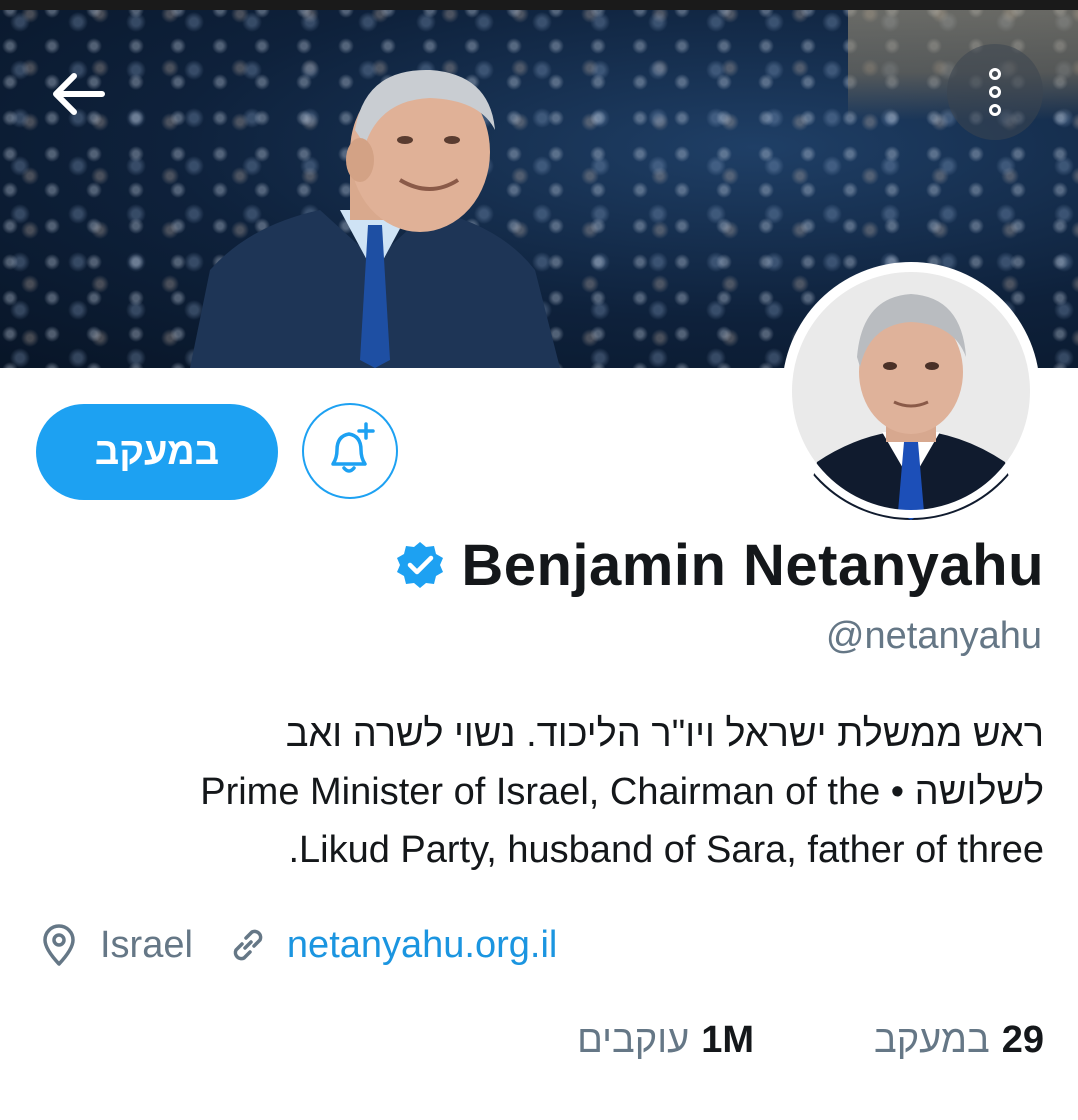  I want to click on notifications-button, so click(350, 451).